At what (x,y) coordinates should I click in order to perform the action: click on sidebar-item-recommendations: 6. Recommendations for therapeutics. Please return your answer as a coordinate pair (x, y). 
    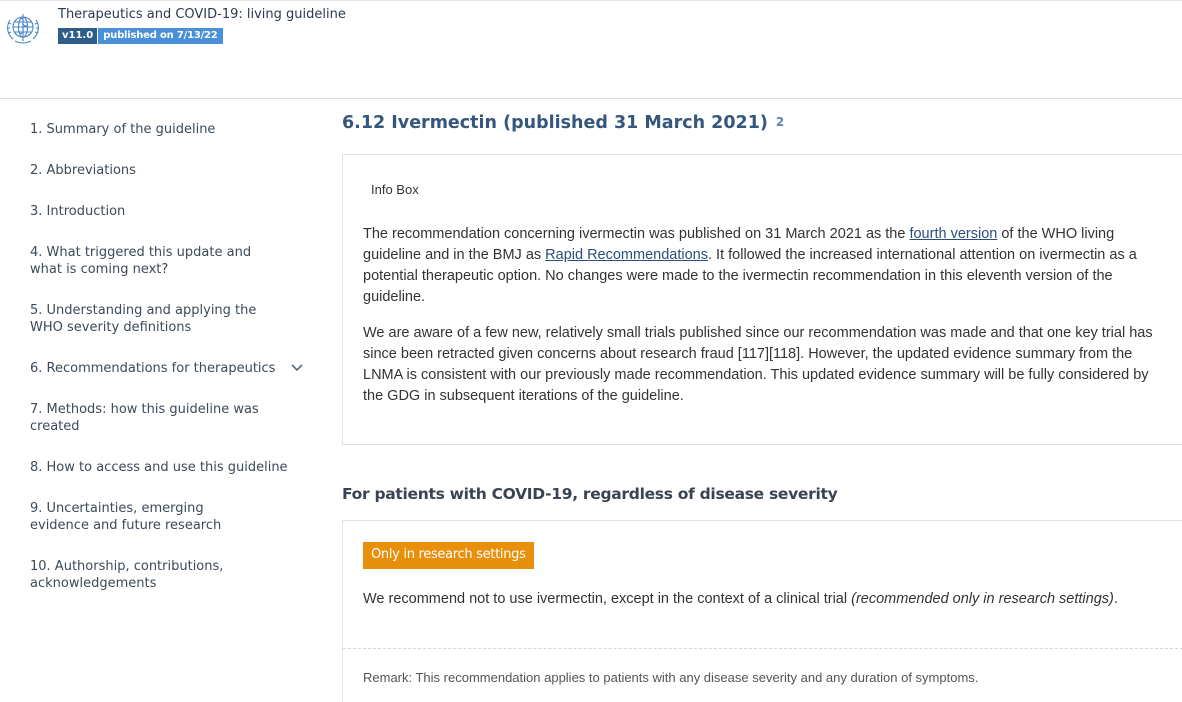
    Looking at the image, I should click on (170, 368).